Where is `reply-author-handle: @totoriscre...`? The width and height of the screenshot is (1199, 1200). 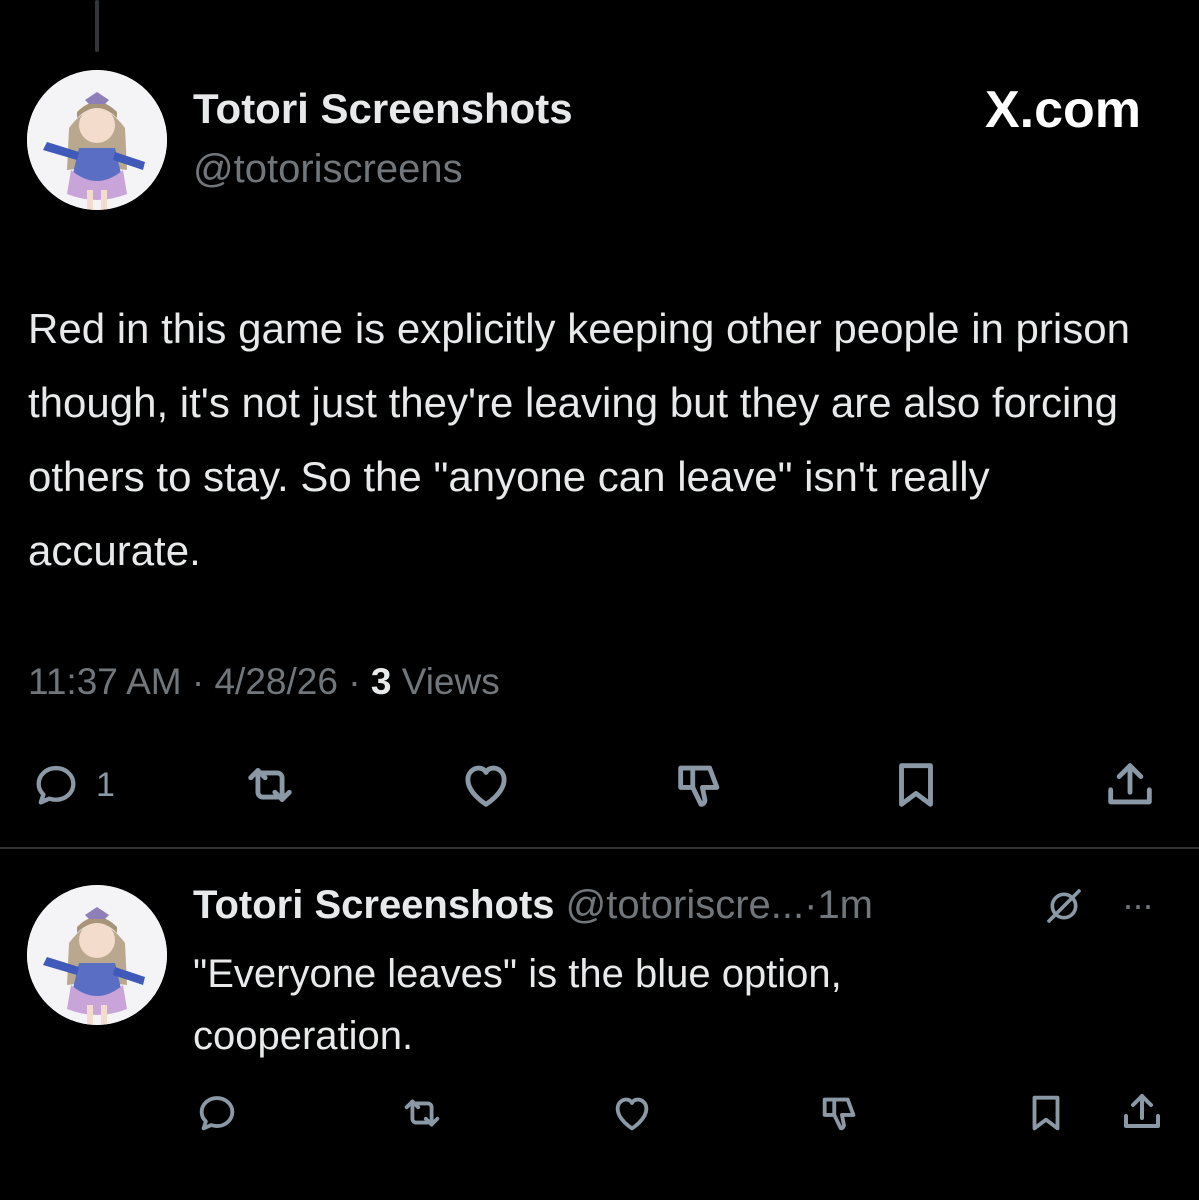
reply-author-handle: @totoriscre... is located at coordinates (685, 905).